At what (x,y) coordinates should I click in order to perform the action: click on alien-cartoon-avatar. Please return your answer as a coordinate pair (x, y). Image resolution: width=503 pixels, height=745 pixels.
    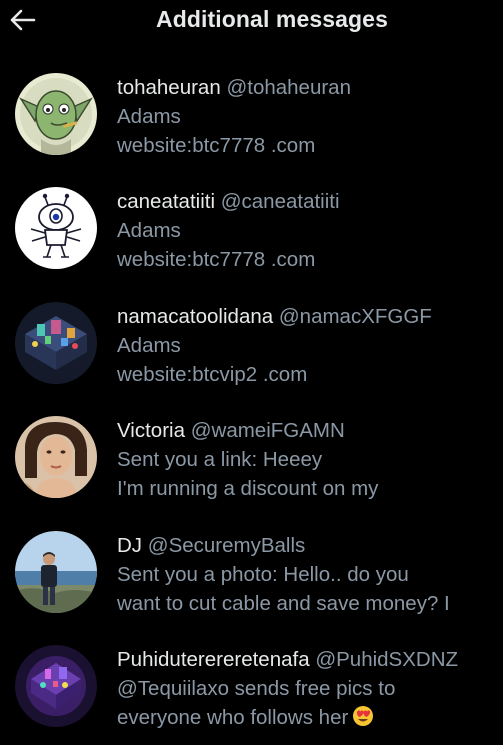
    Looking at the image, I should click on (56, 228).